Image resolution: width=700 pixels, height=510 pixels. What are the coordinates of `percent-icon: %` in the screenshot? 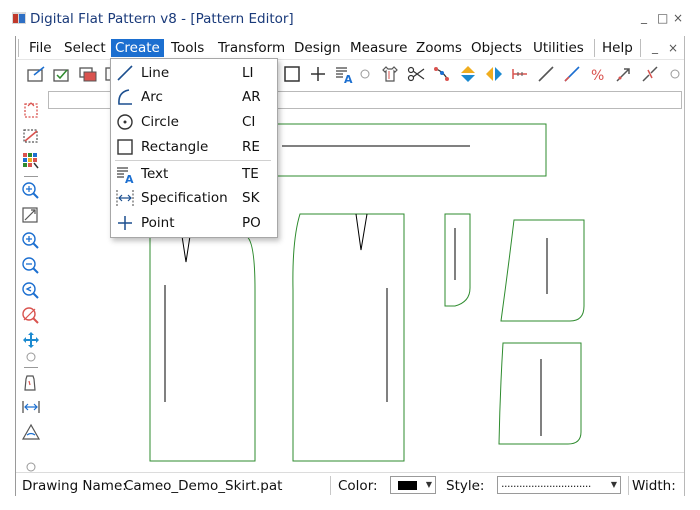 It's located at (598, 74).